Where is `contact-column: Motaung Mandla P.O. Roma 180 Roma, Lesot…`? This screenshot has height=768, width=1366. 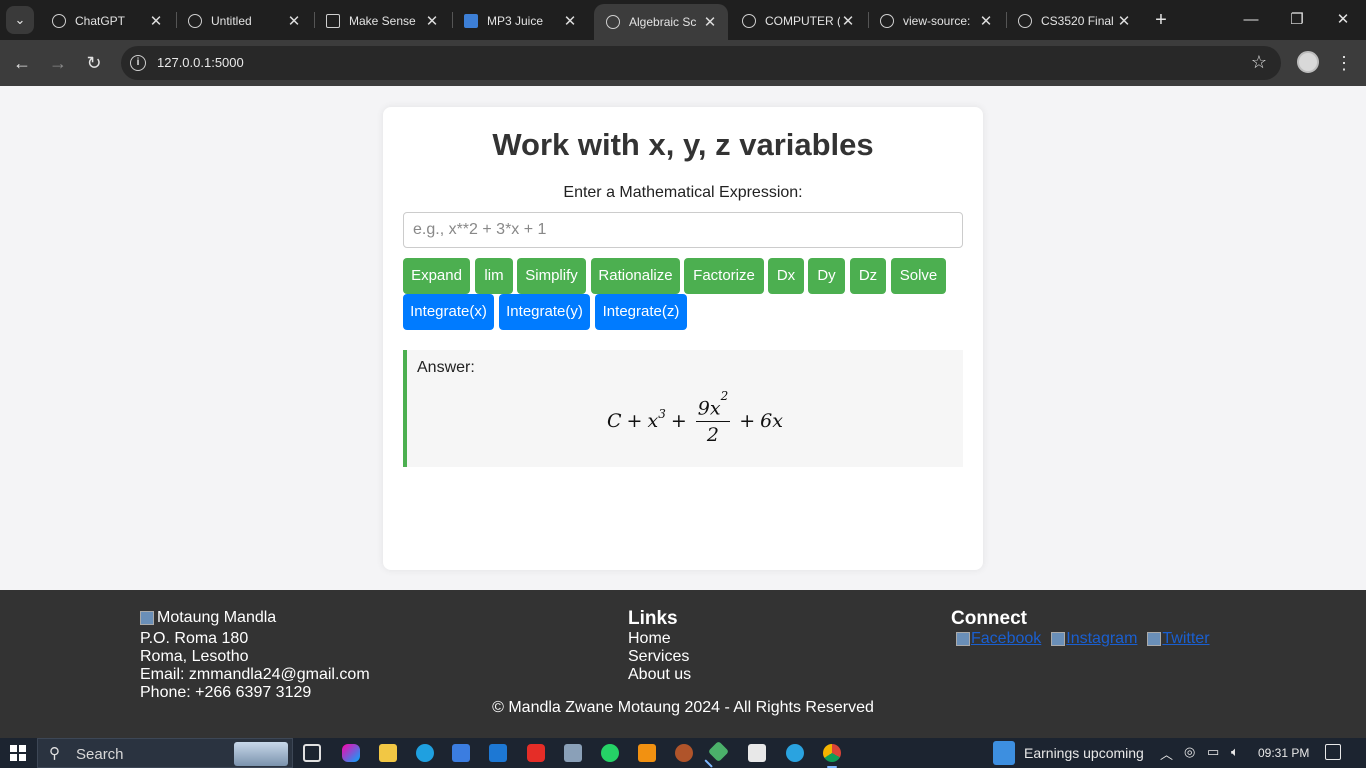
contact-column: Motaung Mandla P.O. Roma 180 Roma, Lesot… is located at coordinates (255, 655).